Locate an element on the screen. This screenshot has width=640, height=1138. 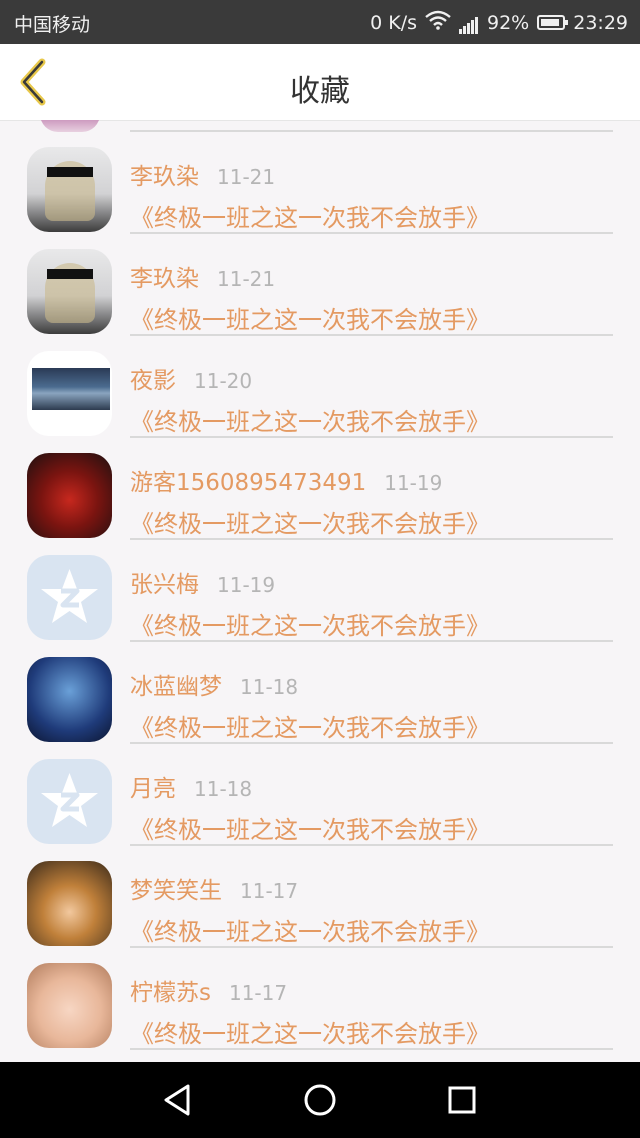
system-nav-bar is located at coordinates (320, 1100).